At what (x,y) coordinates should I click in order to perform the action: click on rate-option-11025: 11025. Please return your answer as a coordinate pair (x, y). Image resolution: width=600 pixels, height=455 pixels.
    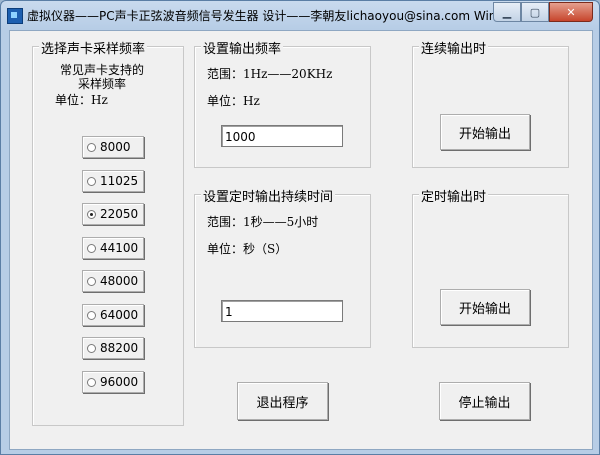
    Looking at the image, I should click on (113, 181).